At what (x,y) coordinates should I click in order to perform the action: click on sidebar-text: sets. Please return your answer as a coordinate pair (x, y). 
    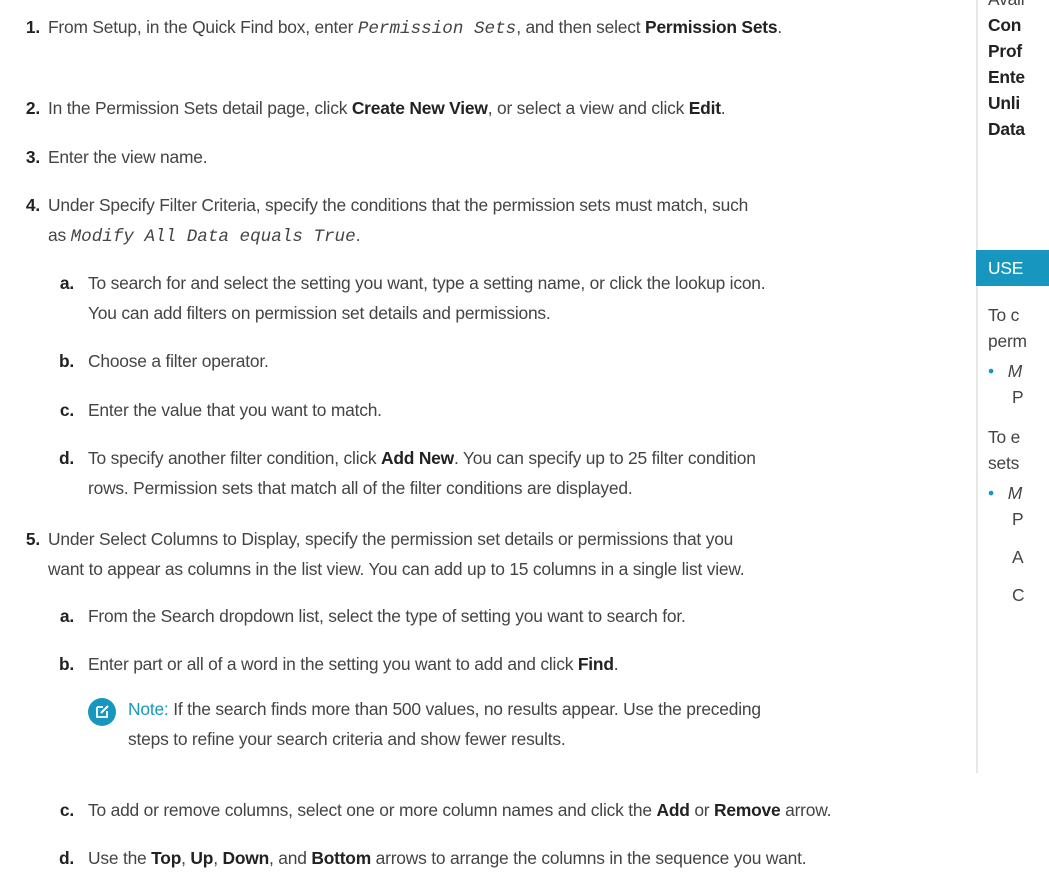
    Looking at the image, I should click on (1004, 463).